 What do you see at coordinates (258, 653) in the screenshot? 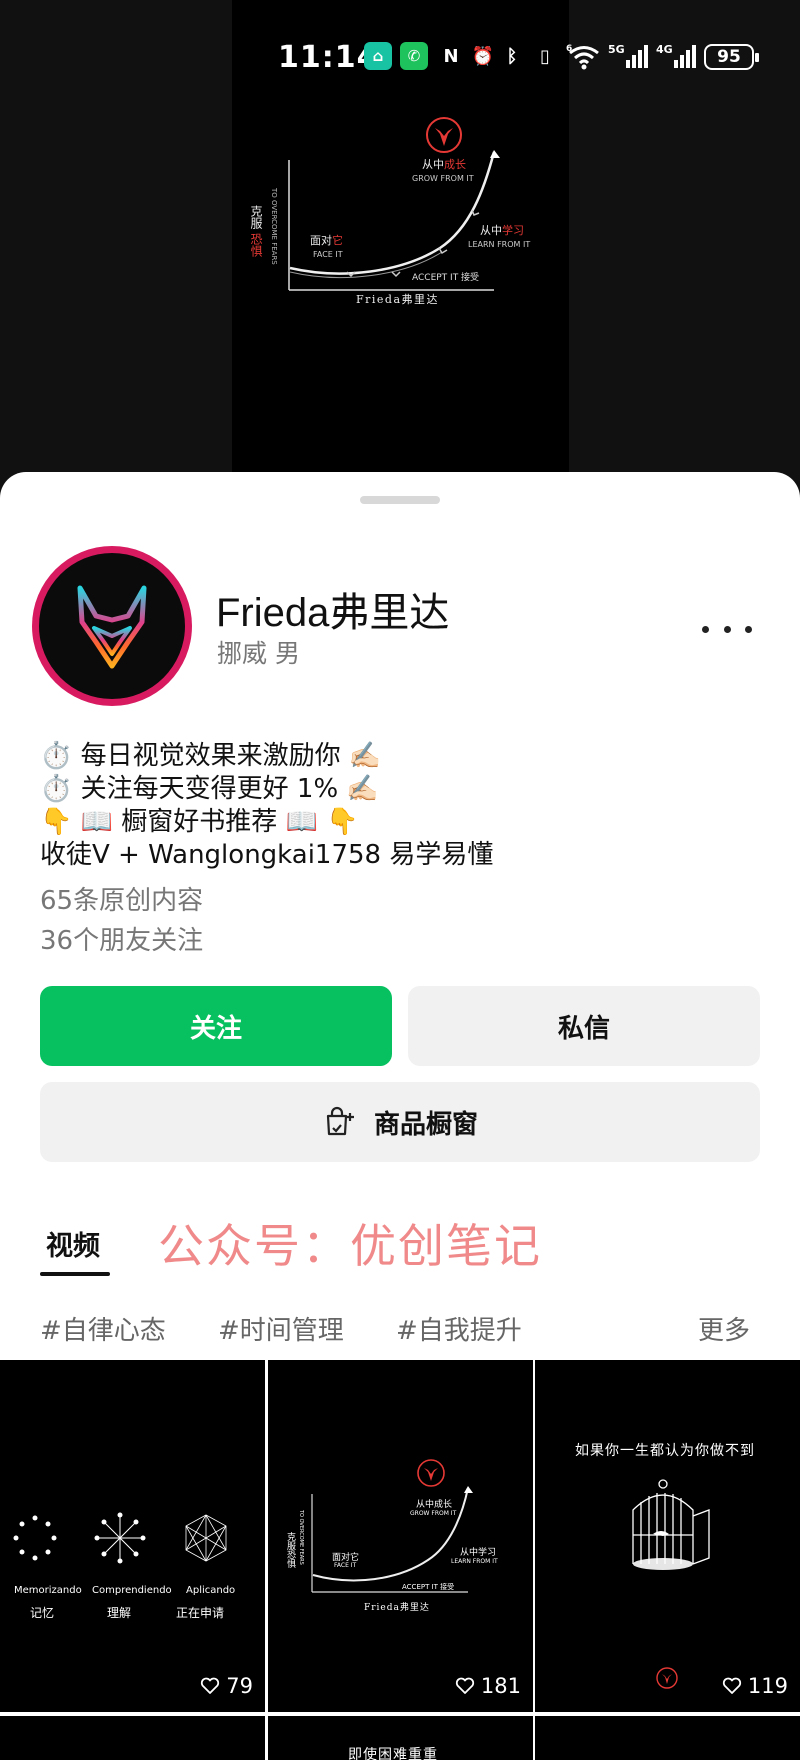
I see `profile-location-gender: 挪威 男` at bounding box center [258, 653].